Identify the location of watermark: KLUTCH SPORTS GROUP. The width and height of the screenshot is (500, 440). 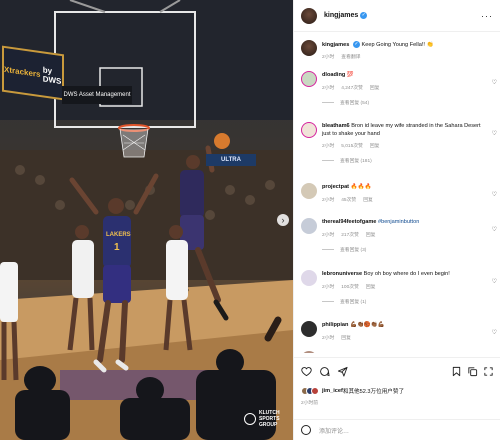
(262, 419).